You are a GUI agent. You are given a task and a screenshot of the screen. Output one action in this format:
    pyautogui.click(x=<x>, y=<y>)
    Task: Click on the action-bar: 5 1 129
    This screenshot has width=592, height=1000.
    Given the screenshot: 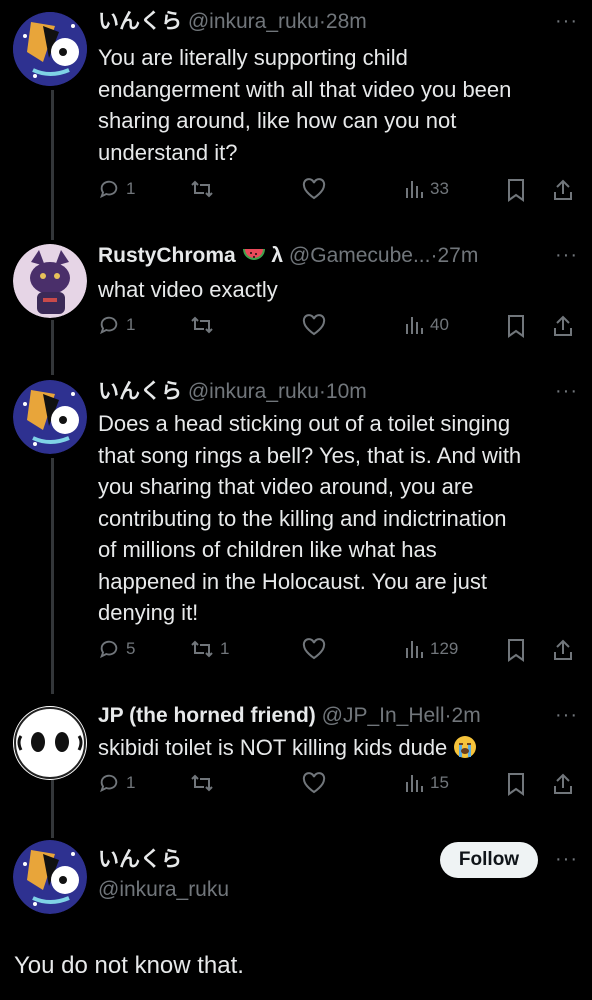 What is the action you would take?
    pyautogui.click(x=338, y=653)
    